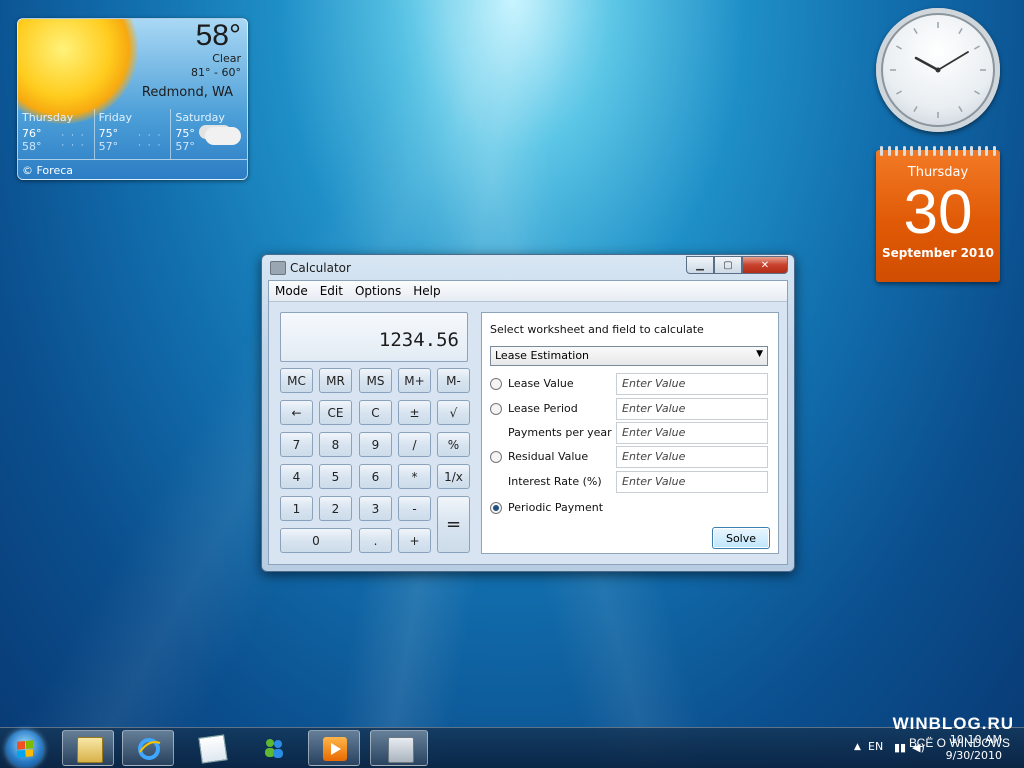 The width and height of the screenshot is (1024, 768). What do you see at coordinates (692, 433) in the screenshot?
I see `payments-per-year-input: Enter Value` at bounding box center [692, 433].